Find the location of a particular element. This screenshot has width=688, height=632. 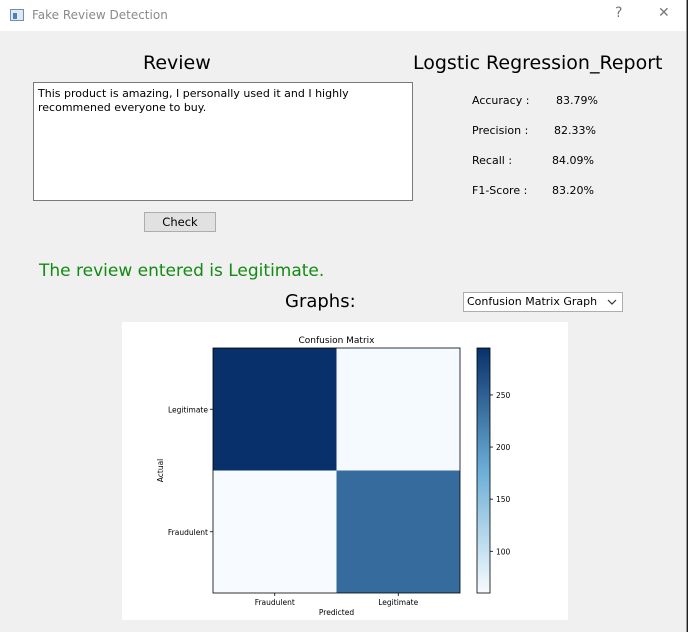

colorbar-tick-label: 150 is located at coordinates (503, 499).